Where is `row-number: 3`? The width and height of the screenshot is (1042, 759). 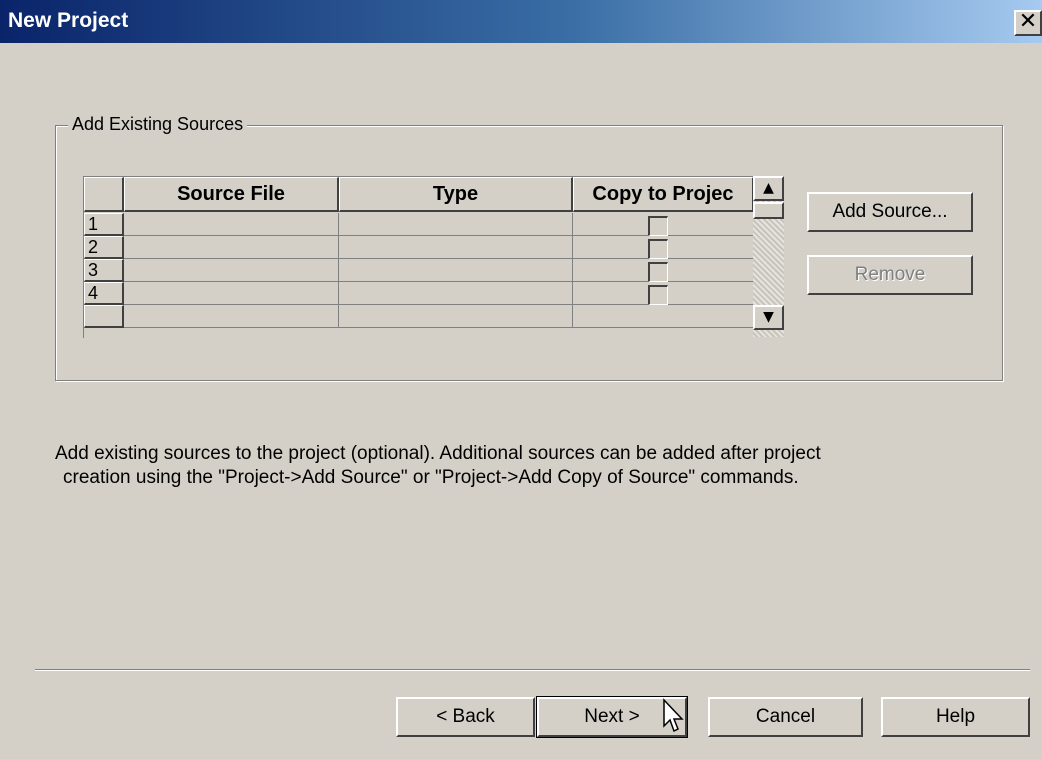 row-number: 3 is located at coordinates (104, 270).